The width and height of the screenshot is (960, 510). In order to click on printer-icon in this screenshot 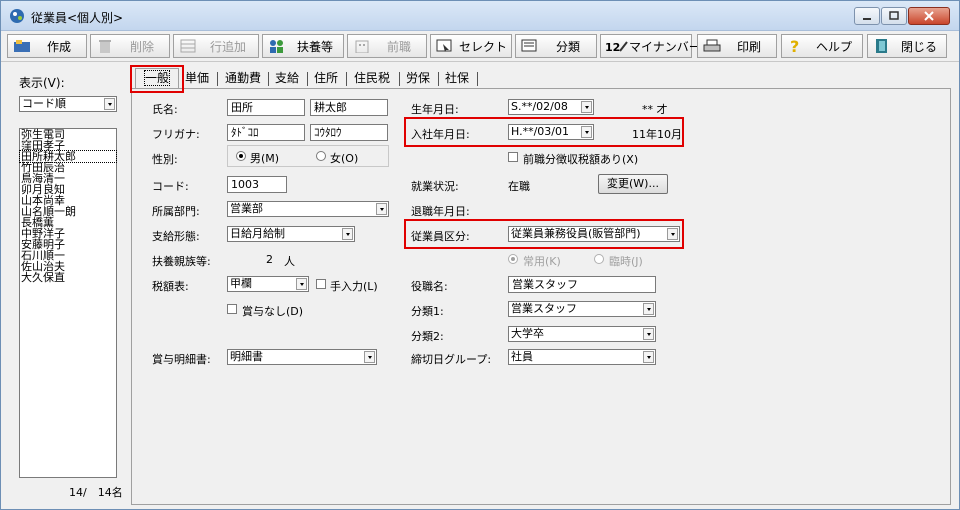, I will do `click(712, 46)`.